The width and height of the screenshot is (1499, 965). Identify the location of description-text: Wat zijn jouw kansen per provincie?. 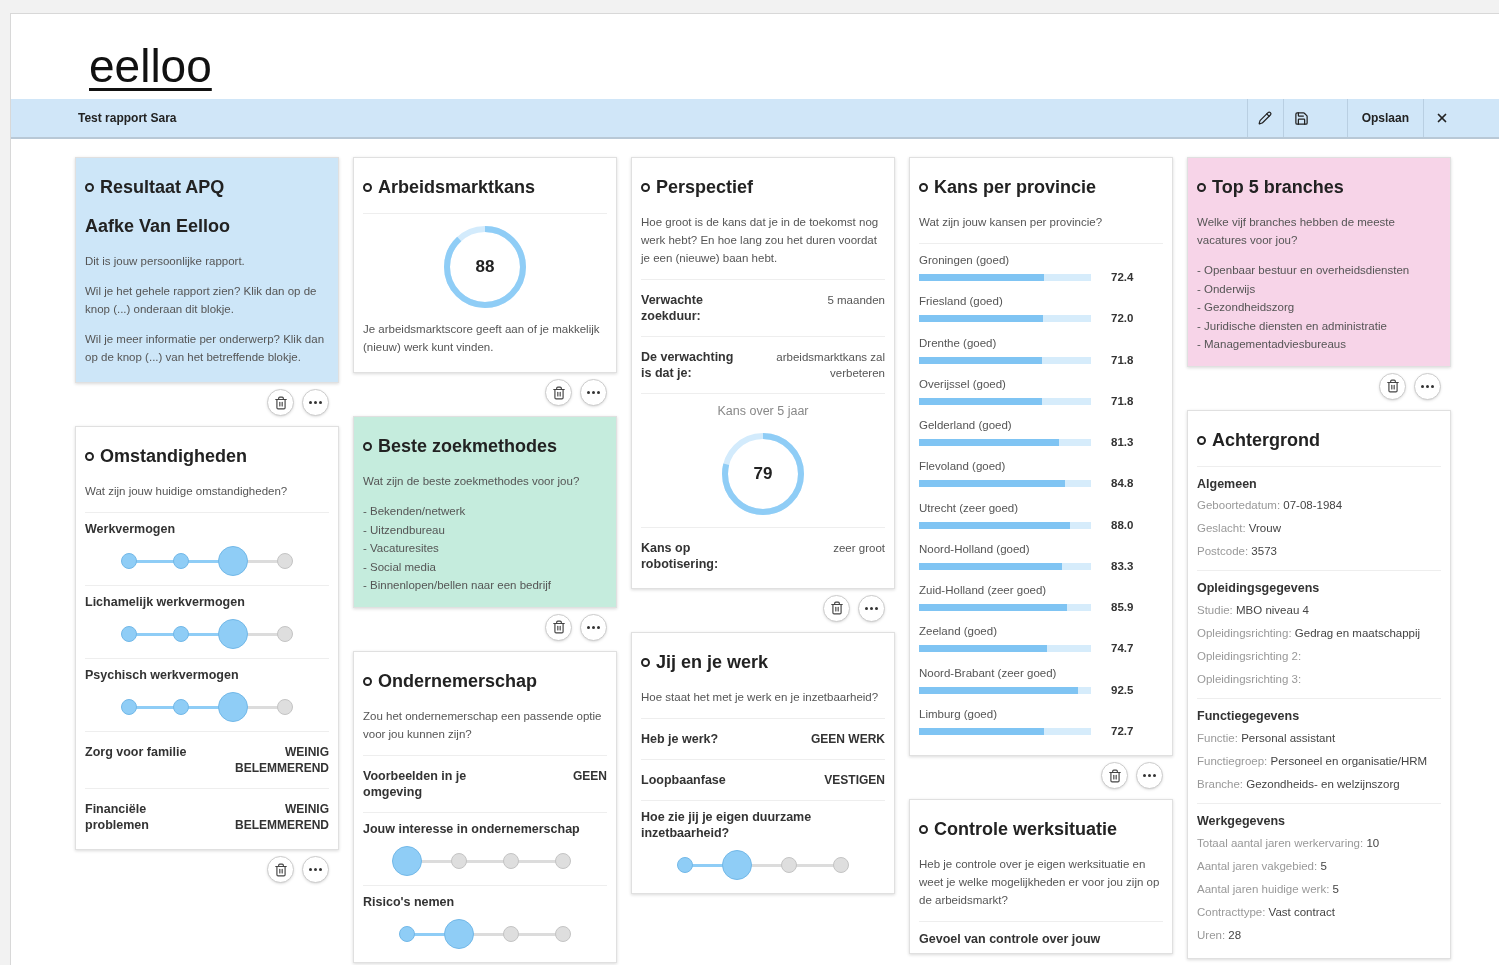
(1011, 222).